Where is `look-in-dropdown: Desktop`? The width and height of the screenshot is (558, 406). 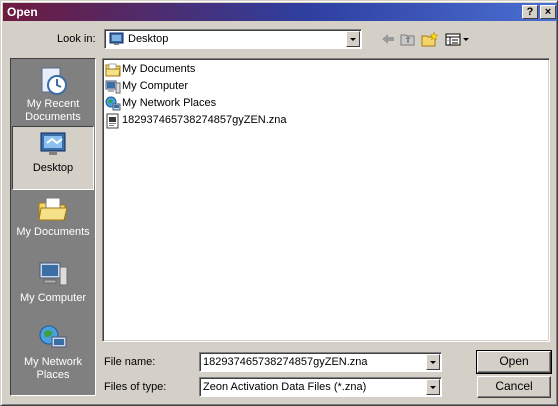 look-in-dropdown: Desktop is located at coordinates (233, 39).